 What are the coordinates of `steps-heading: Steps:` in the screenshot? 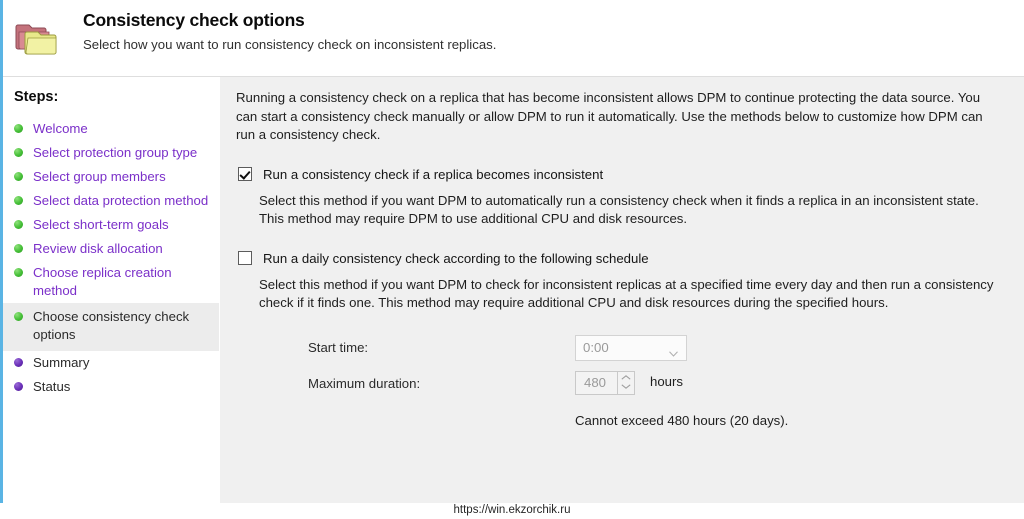 It's located at (36, 97).